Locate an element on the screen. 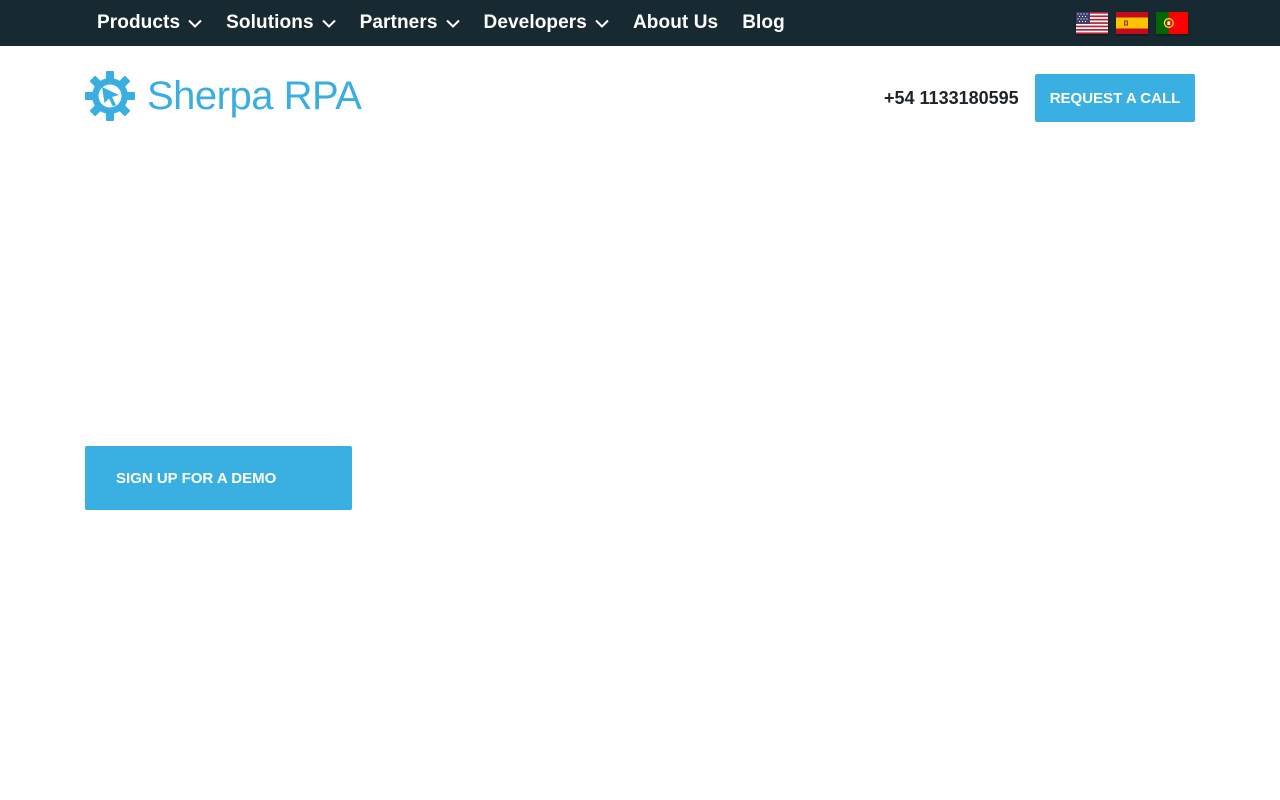  site-header: Sherpa RPA +54 1133180595 REQUEST A CALL is located at coordinates (640, 96).